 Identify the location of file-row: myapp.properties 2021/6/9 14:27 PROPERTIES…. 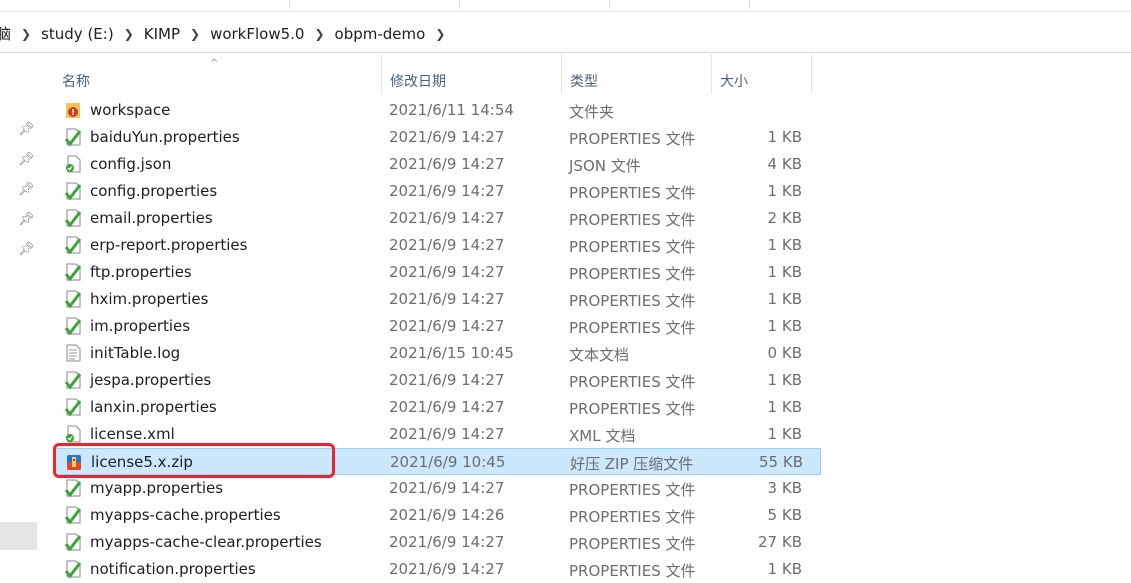
(585, 488).